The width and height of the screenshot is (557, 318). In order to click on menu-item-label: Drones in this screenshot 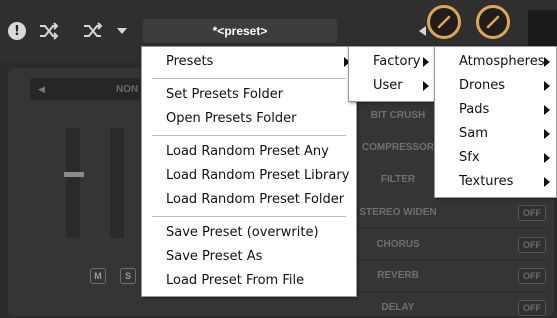, I will do `click(482, 85)`.